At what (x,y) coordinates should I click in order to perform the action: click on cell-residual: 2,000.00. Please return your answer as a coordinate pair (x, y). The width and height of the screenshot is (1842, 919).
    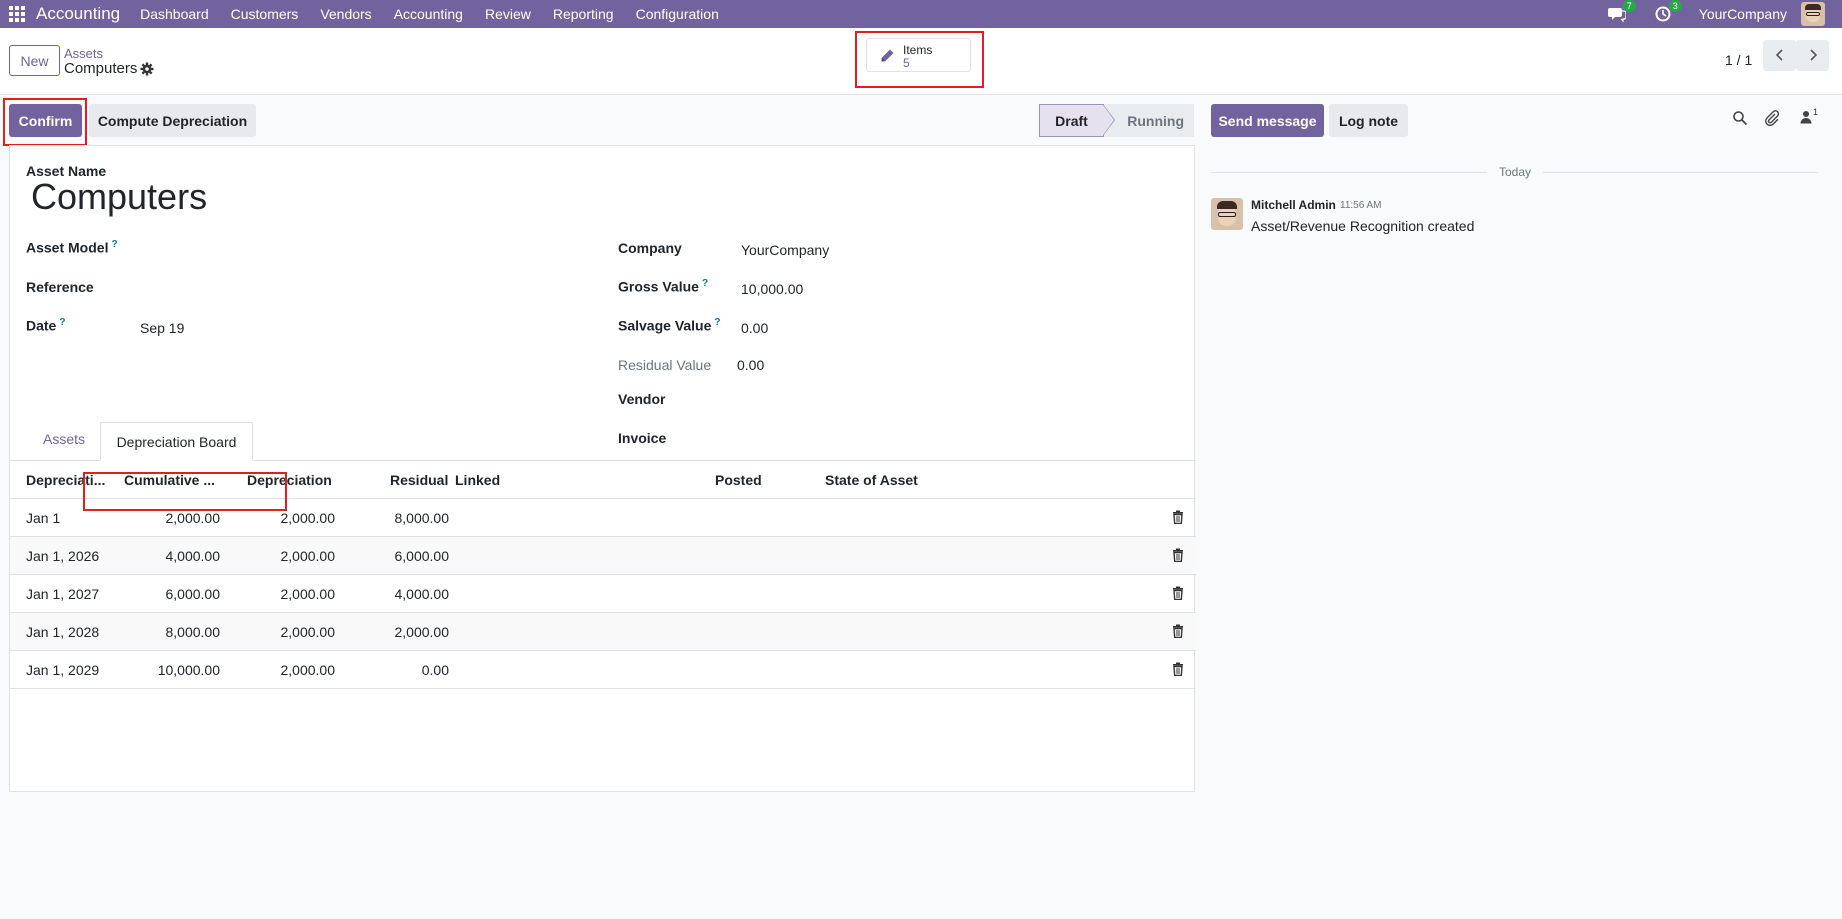
    Looking at the image, I should click on (422, 632).